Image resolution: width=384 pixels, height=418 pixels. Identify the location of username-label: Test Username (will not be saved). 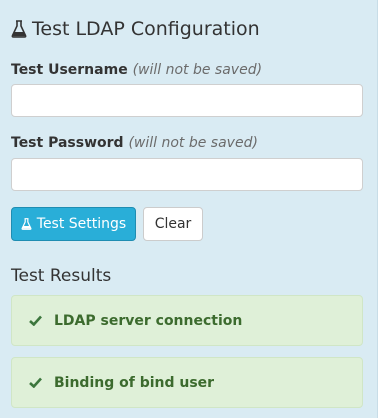
(136, 70).